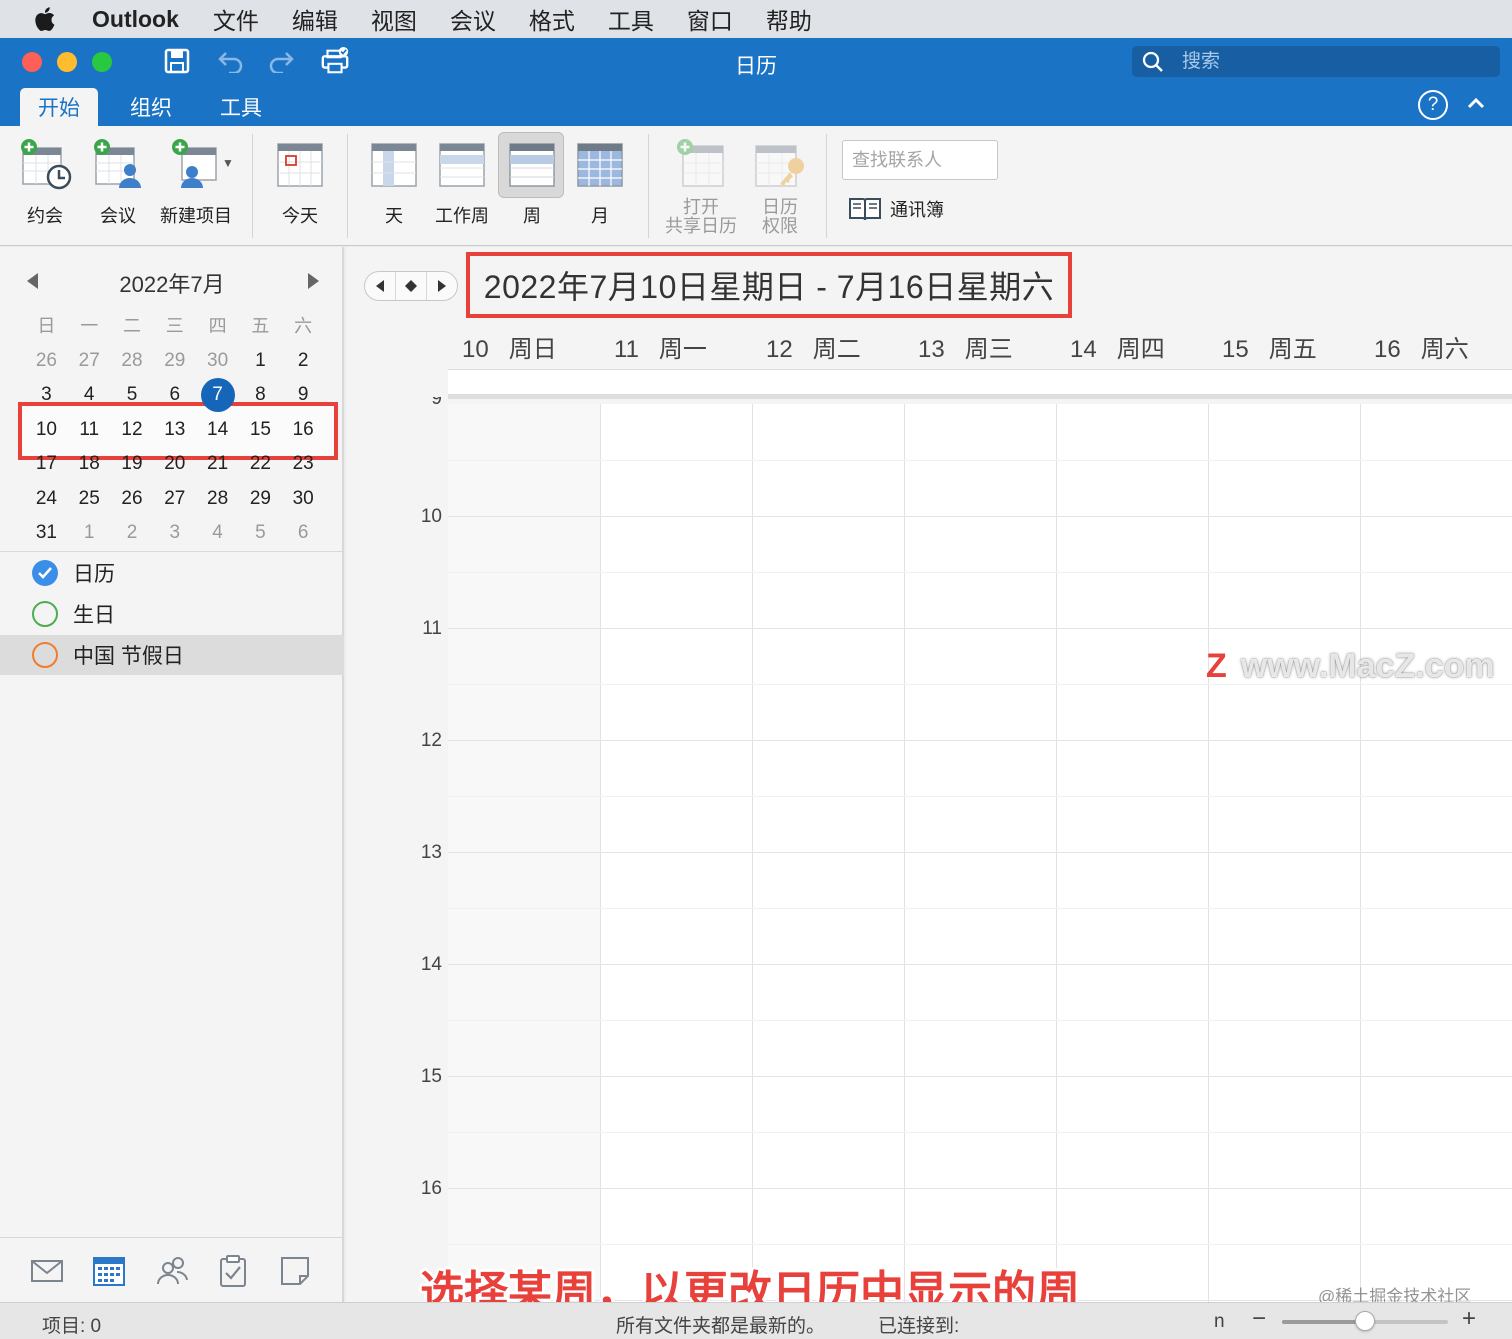  I want to click on new-item-button: 新建项目, so click(196, 177).